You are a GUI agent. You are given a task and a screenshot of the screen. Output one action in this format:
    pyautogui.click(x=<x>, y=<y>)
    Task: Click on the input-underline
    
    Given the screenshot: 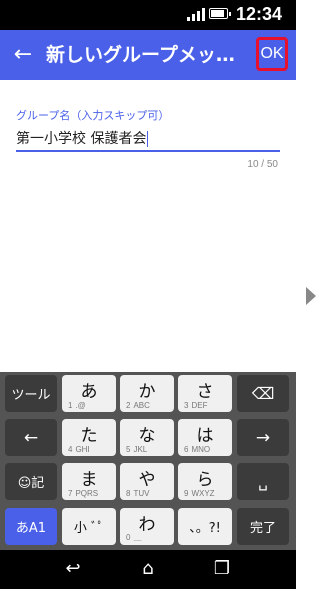 What is the action you would take?
    pyautogui.click(x=148, y=151)
    